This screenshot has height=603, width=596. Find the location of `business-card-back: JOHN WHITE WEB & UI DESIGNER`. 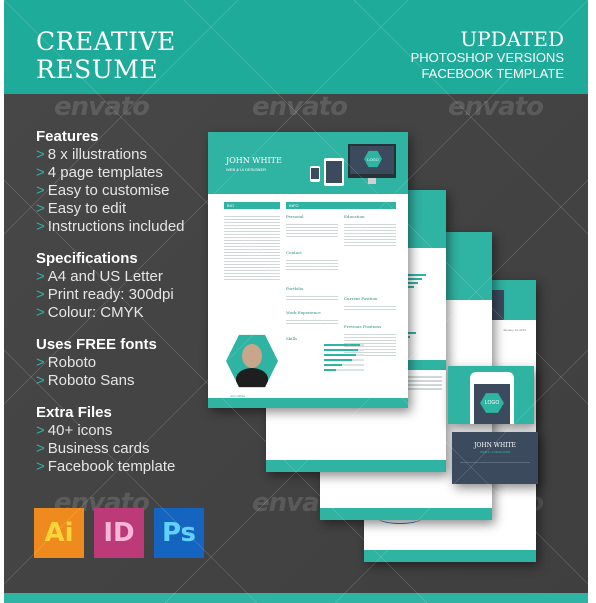

business-card-back: JOHN WHITE WEB & UI DESIGNER is located at coordinates (495, 458).